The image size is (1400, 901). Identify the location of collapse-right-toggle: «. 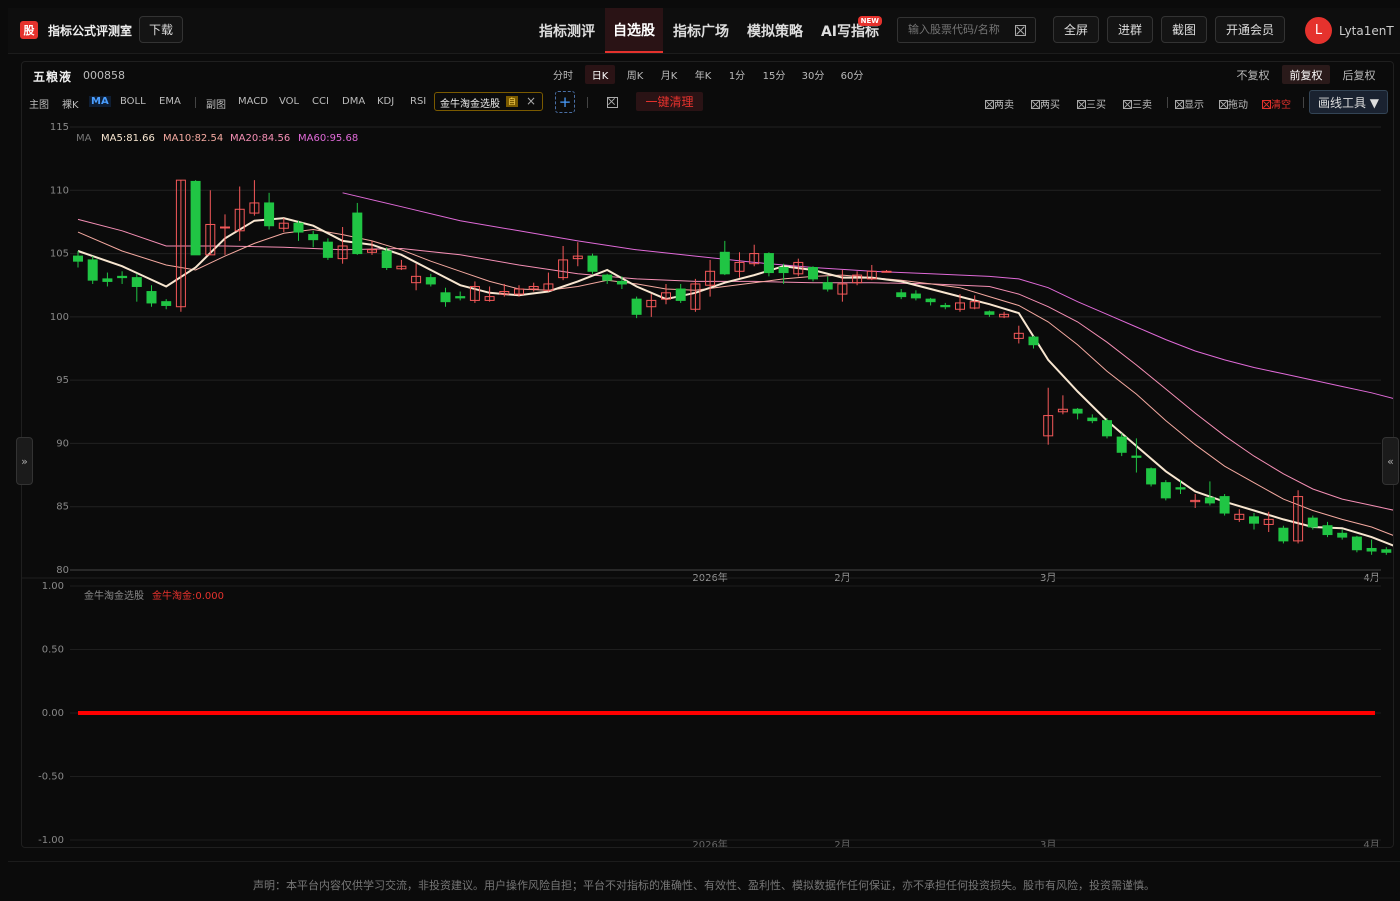
(1390, 461).